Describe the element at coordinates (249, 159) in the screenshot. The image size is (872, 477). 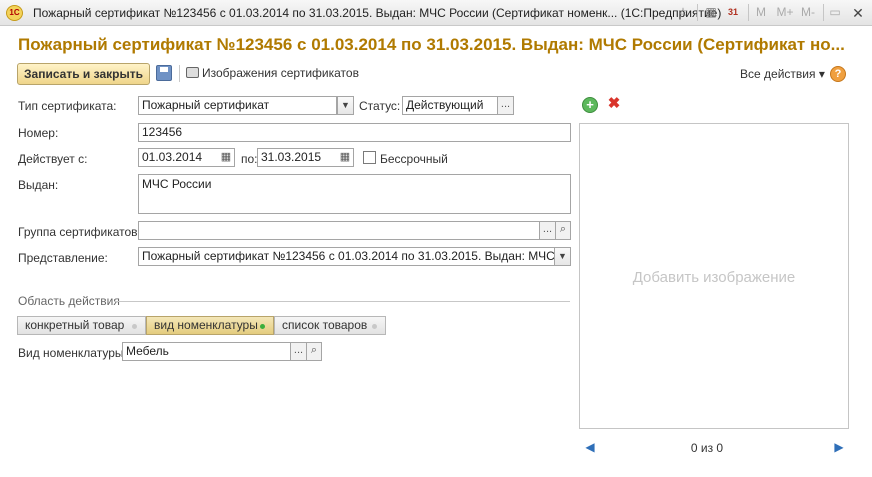
I see `valid-to-label: по:` at that location.